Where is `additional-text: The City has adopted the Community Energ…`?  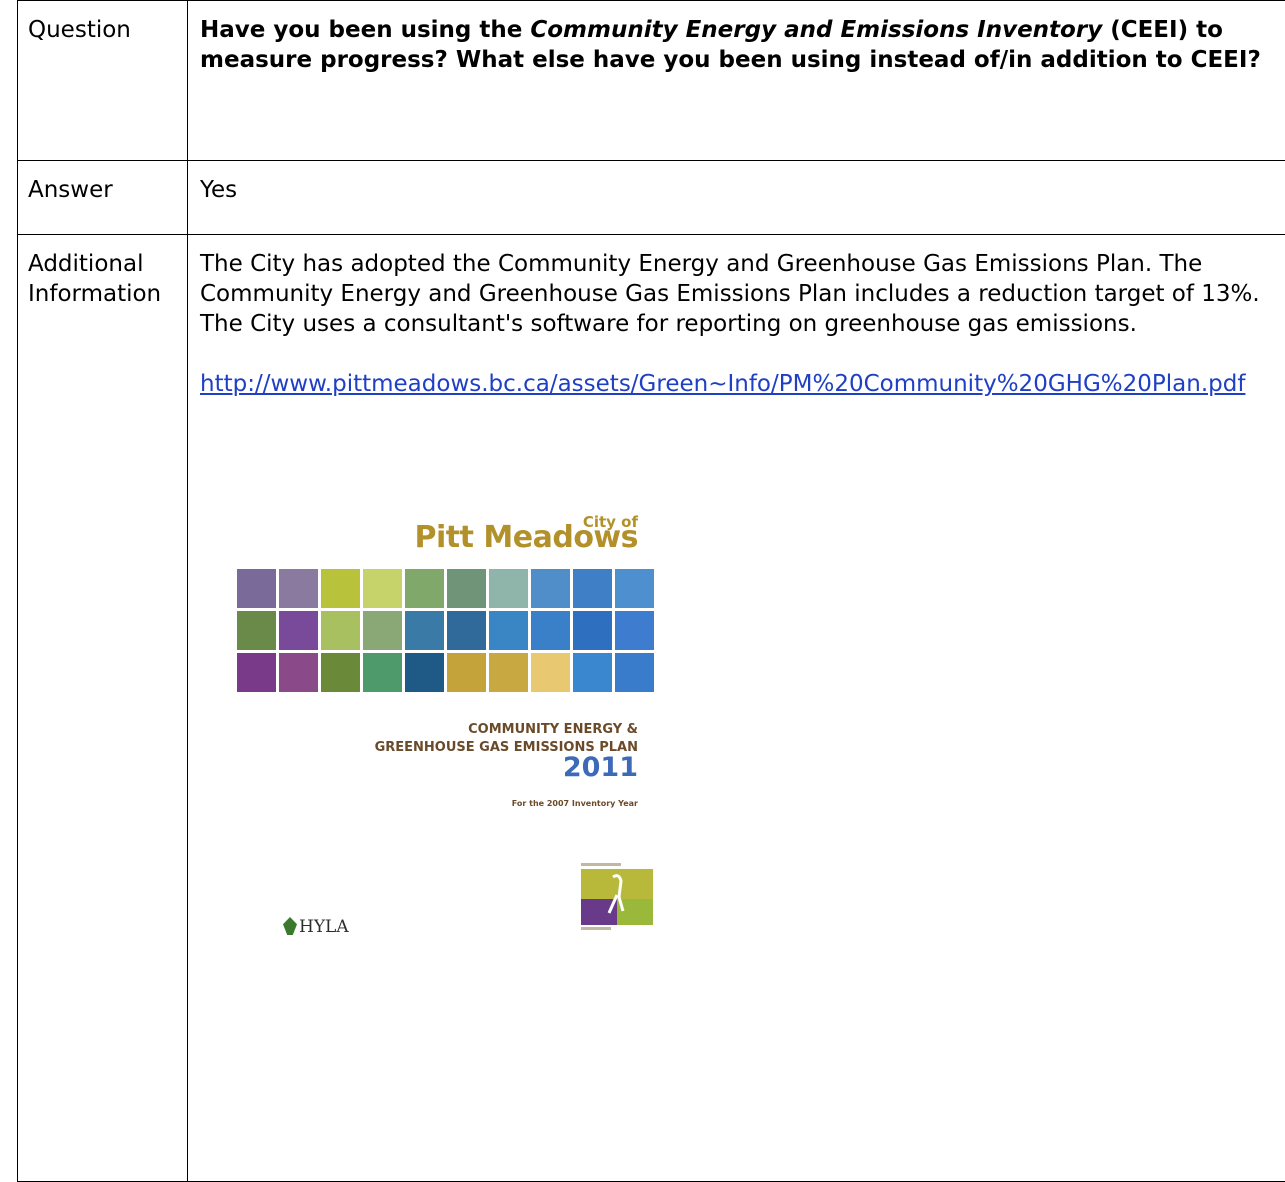 additional-text: The City has adopted the Community Energ… is located at coordinates (742, 294).